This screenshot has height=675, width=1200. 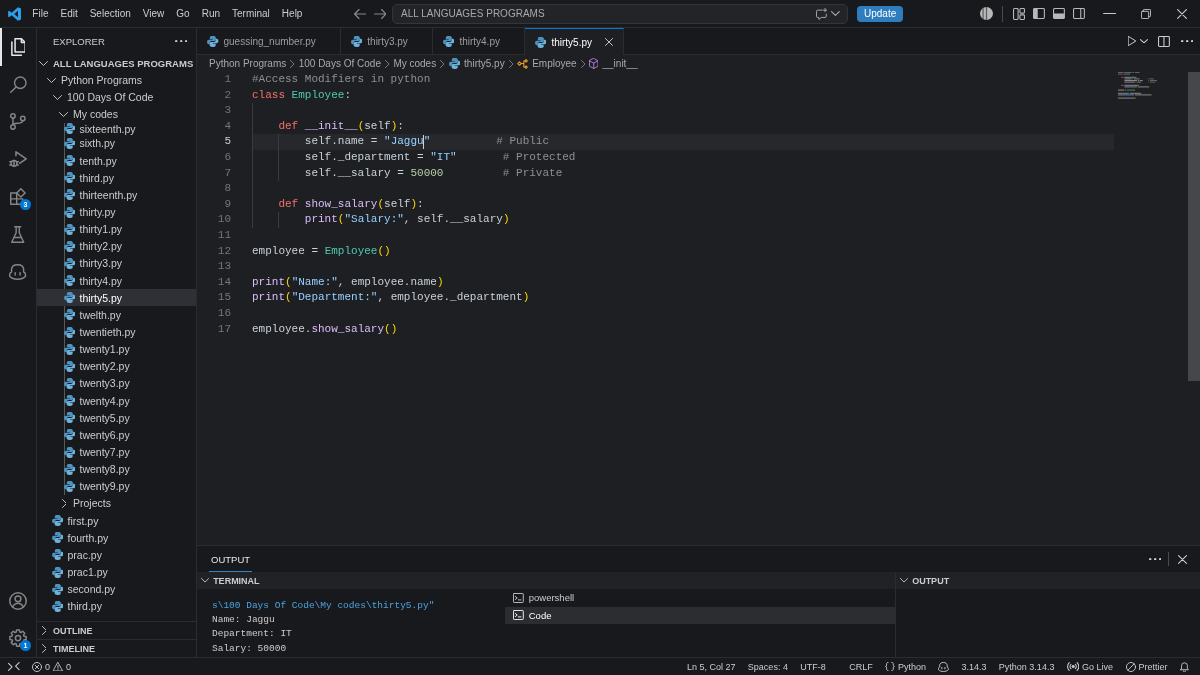 What do you see at coordinates (620, 13) in the screenshot?
I see `command-center: ALL LANGUAGES PROGRAMS` at bounding box center [620, 13].